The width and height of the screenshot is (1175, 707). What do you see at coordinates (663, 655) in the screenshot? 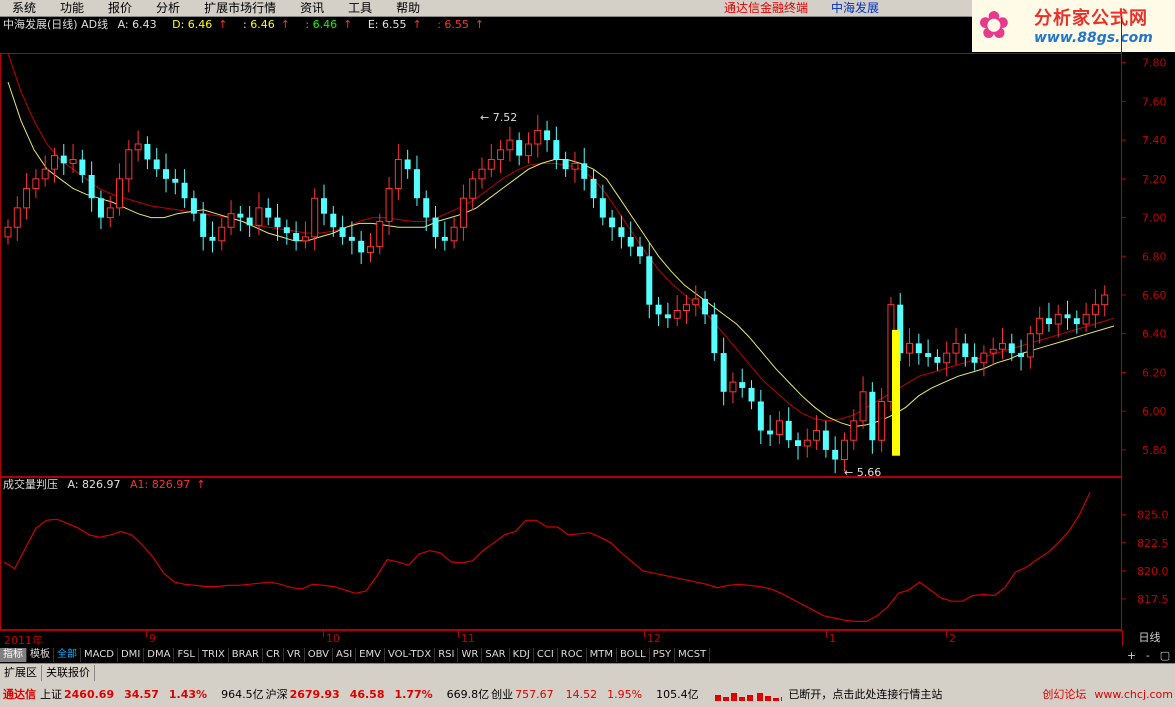
I see `indicator-tab-psy: PSY` at bounding box center [663, 655].